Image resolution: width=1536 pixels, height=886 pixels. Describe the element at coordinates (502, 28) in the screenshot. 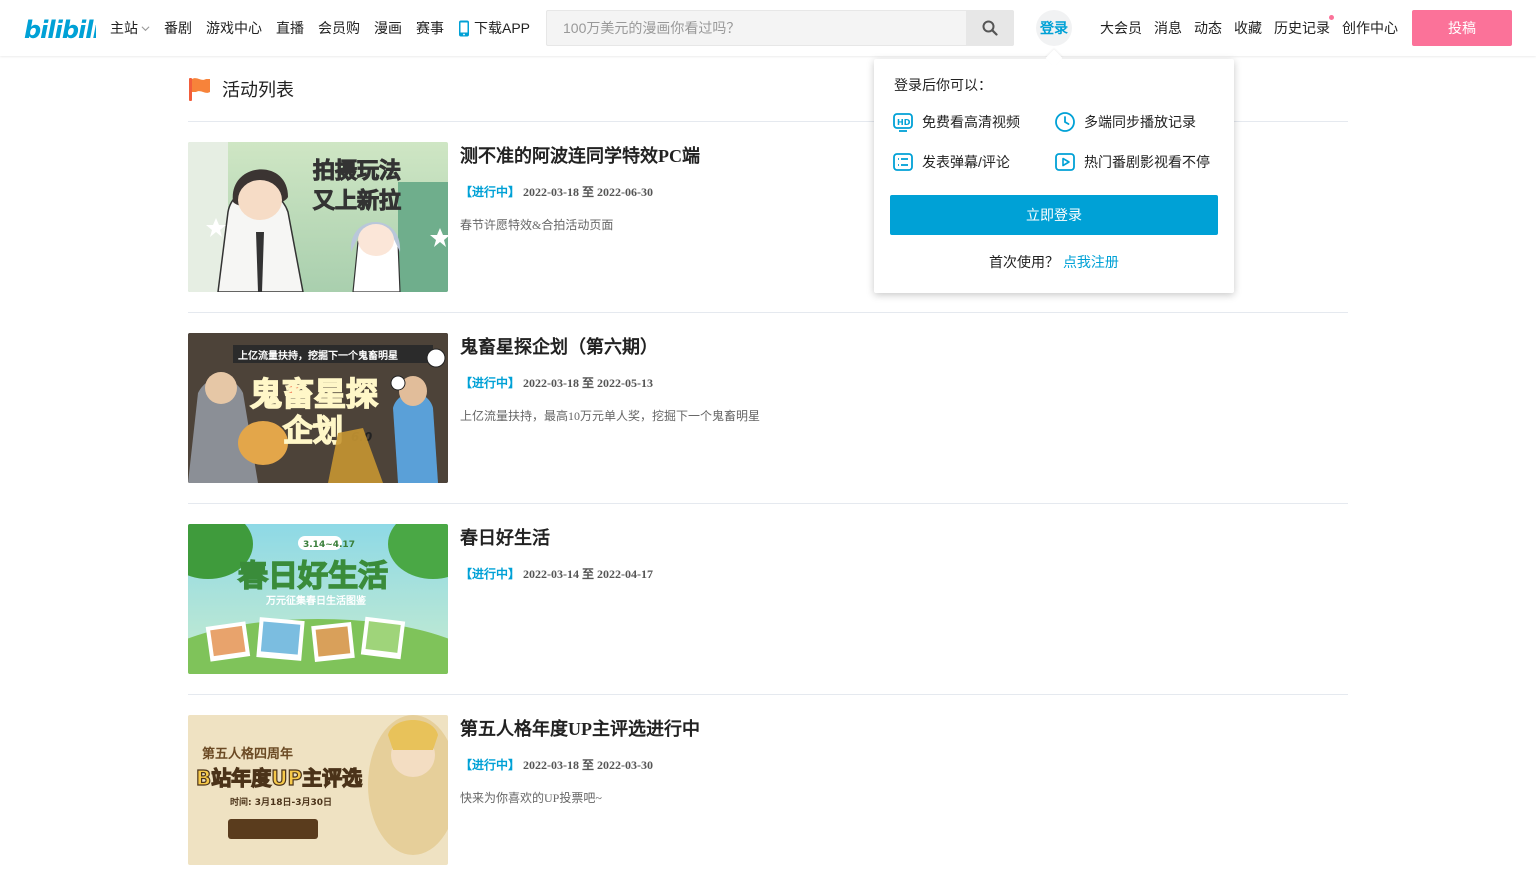

I see `nav-download-app-label: 下载APP` at that location.